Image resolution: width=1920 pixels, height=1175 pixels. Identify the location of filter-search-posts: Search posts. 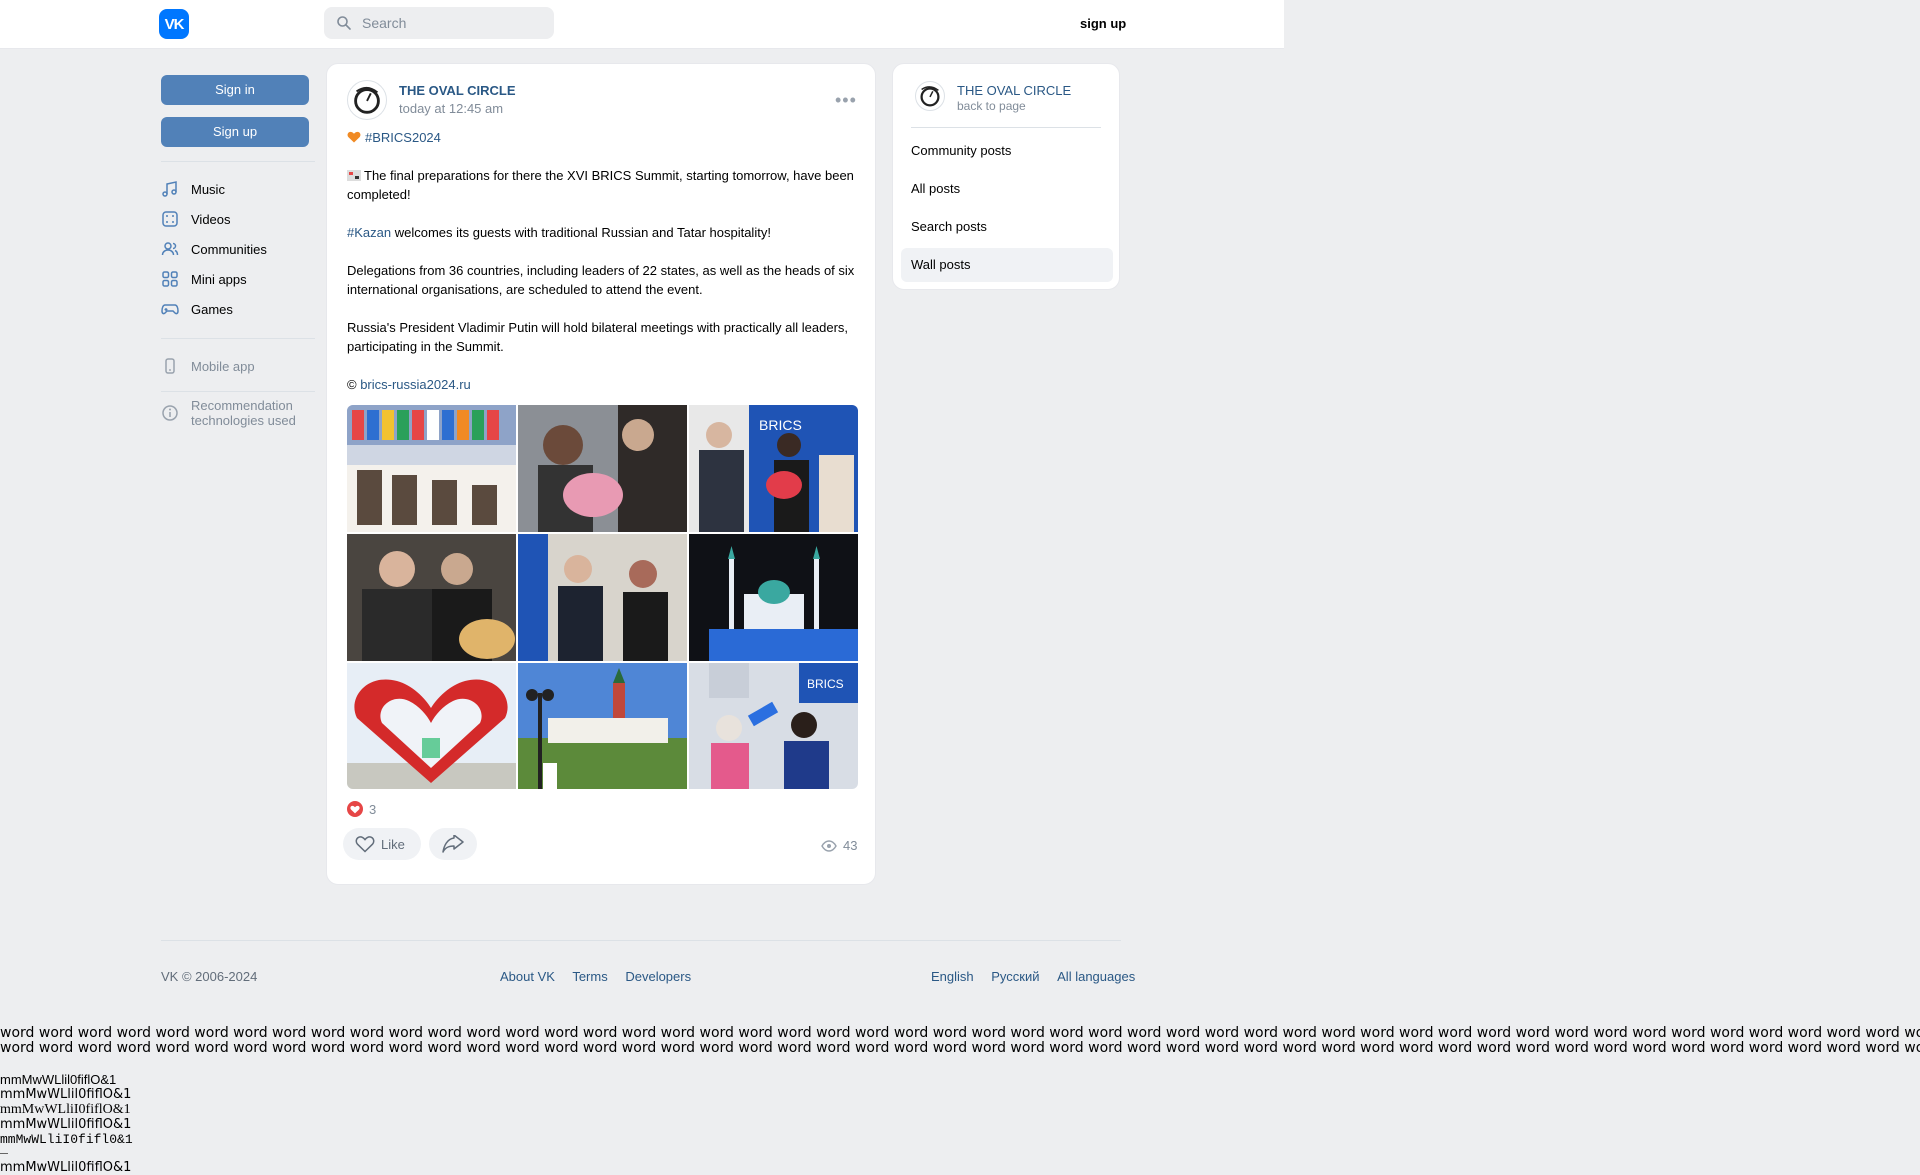
(1007, 227).